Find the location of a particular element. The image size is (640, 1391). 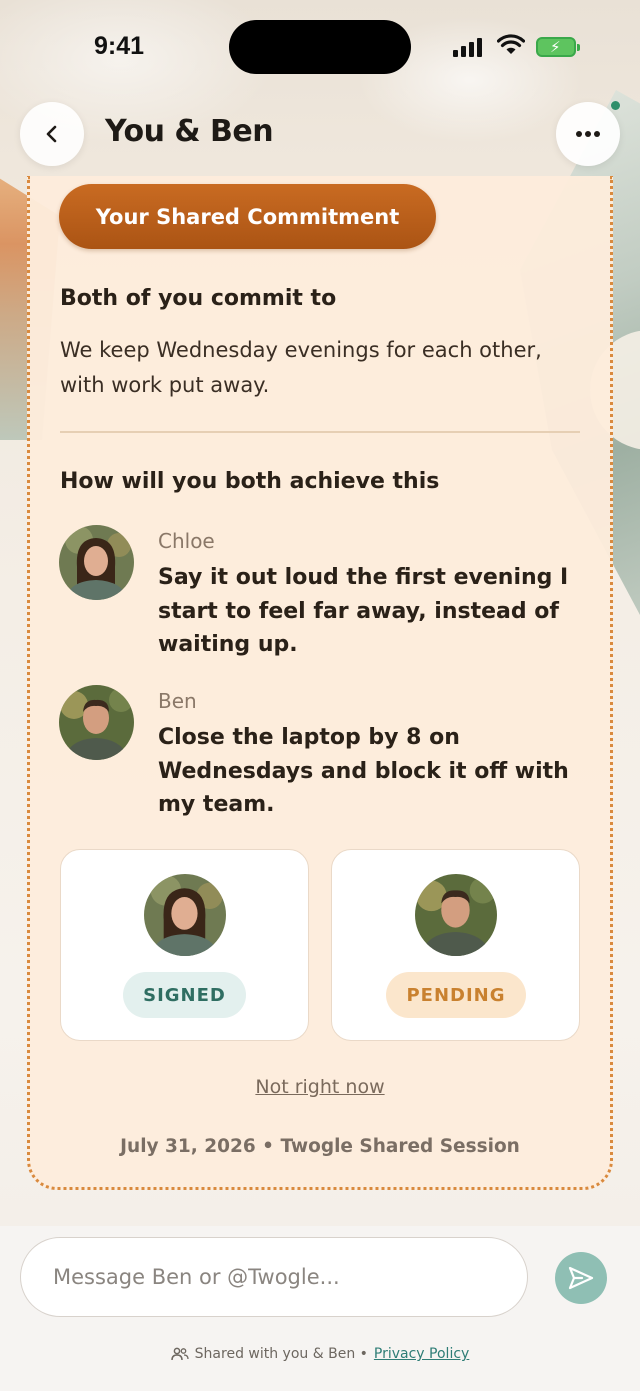

more-options-button is located at coordinates (588, 134).